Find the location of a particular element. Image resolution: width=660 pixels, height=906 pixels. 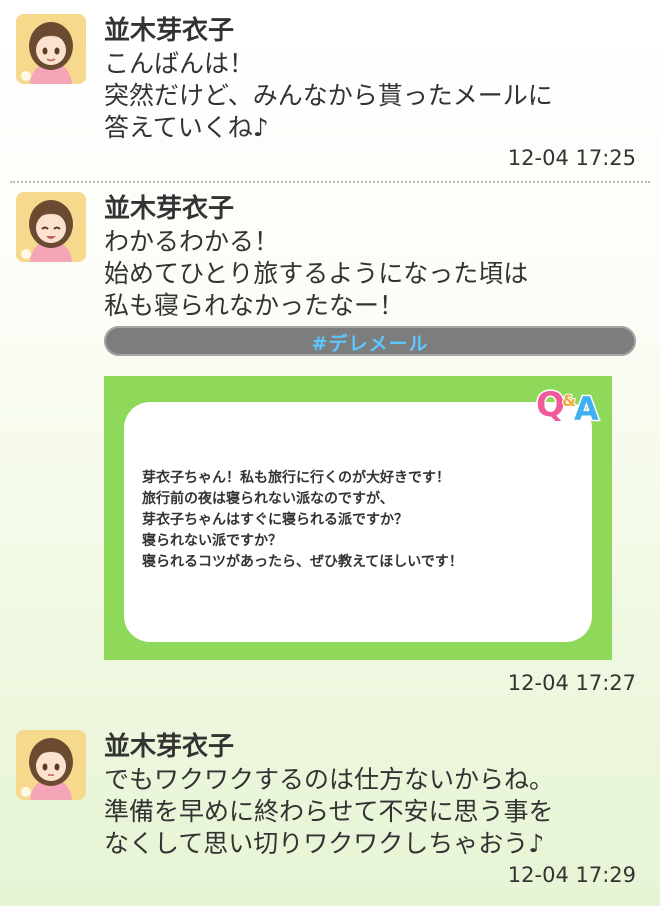

message-text: わかるわかる！ 始めてひとり旅するようになった頃は 私も寝られなかったなー！ is located at coordinates (316, 273).